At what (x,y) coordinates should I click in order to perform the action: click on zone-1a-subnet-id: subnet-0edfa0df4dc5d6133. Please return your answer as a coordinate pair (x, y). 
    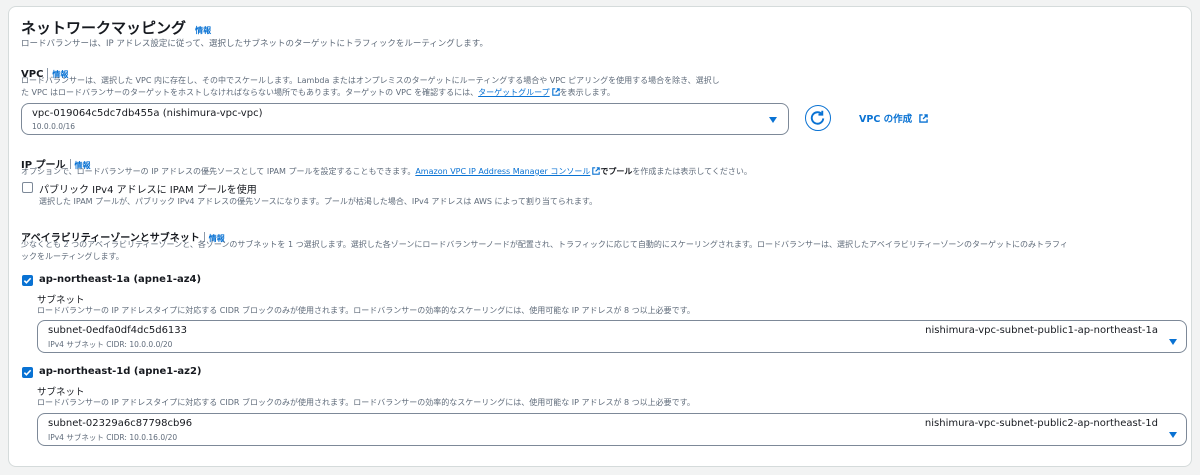
    Looking at the image, I should click on (118, 330).